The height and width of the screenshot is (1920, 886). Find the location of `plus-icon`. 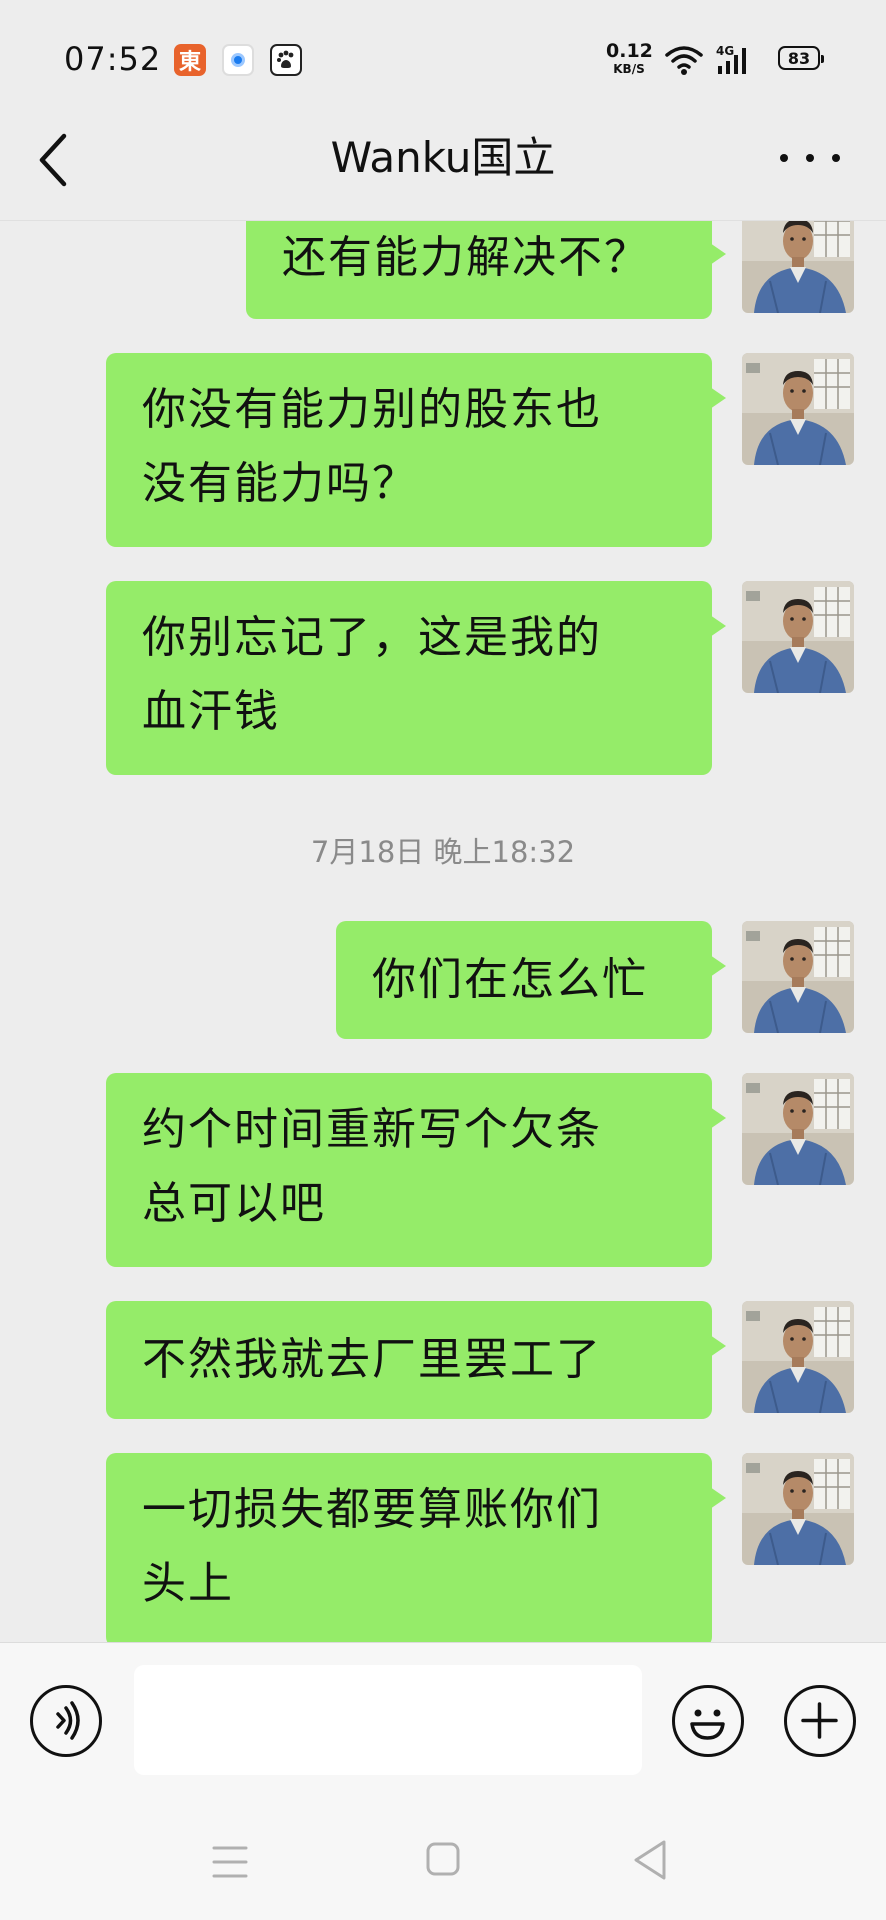

plus-icon is located at coordinates (819, 1720).